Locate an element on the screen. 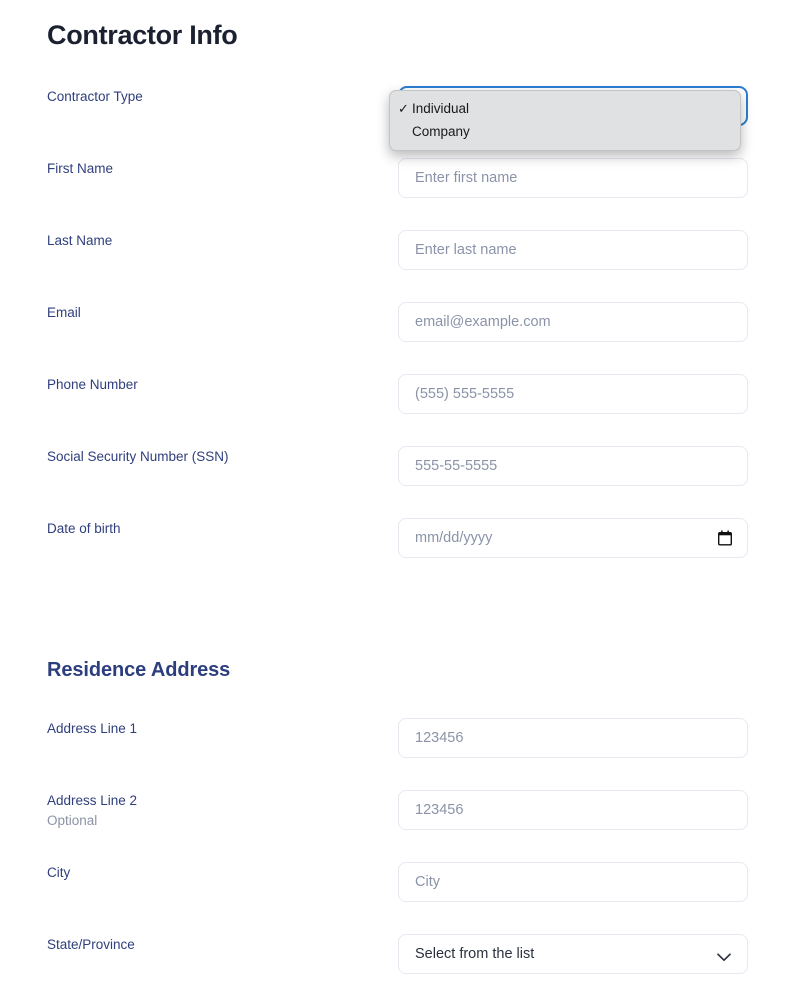  control-email is located at coordinates (573, 322).